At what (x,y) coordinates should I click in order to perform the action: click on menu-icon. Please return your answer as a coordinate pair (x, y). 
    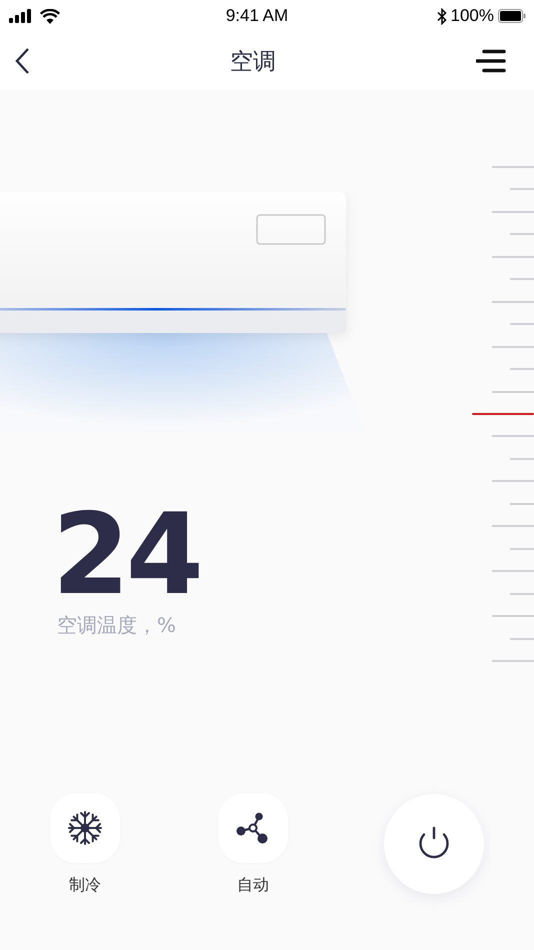
    Looking at the image, I should click on (491, 61).